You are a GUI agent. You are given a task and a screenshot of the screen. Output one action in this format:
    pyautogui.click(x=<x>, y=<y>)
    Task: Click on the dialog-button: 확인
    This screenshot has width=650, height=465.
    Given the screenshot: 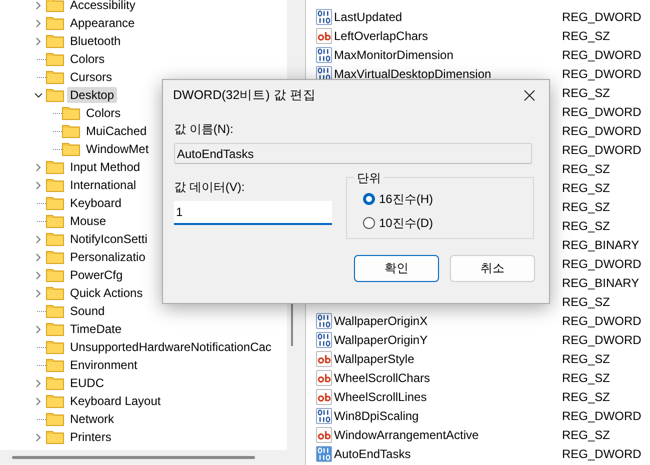 What is the action you would take?
    pyautogui.click(x=396, y=268)
    